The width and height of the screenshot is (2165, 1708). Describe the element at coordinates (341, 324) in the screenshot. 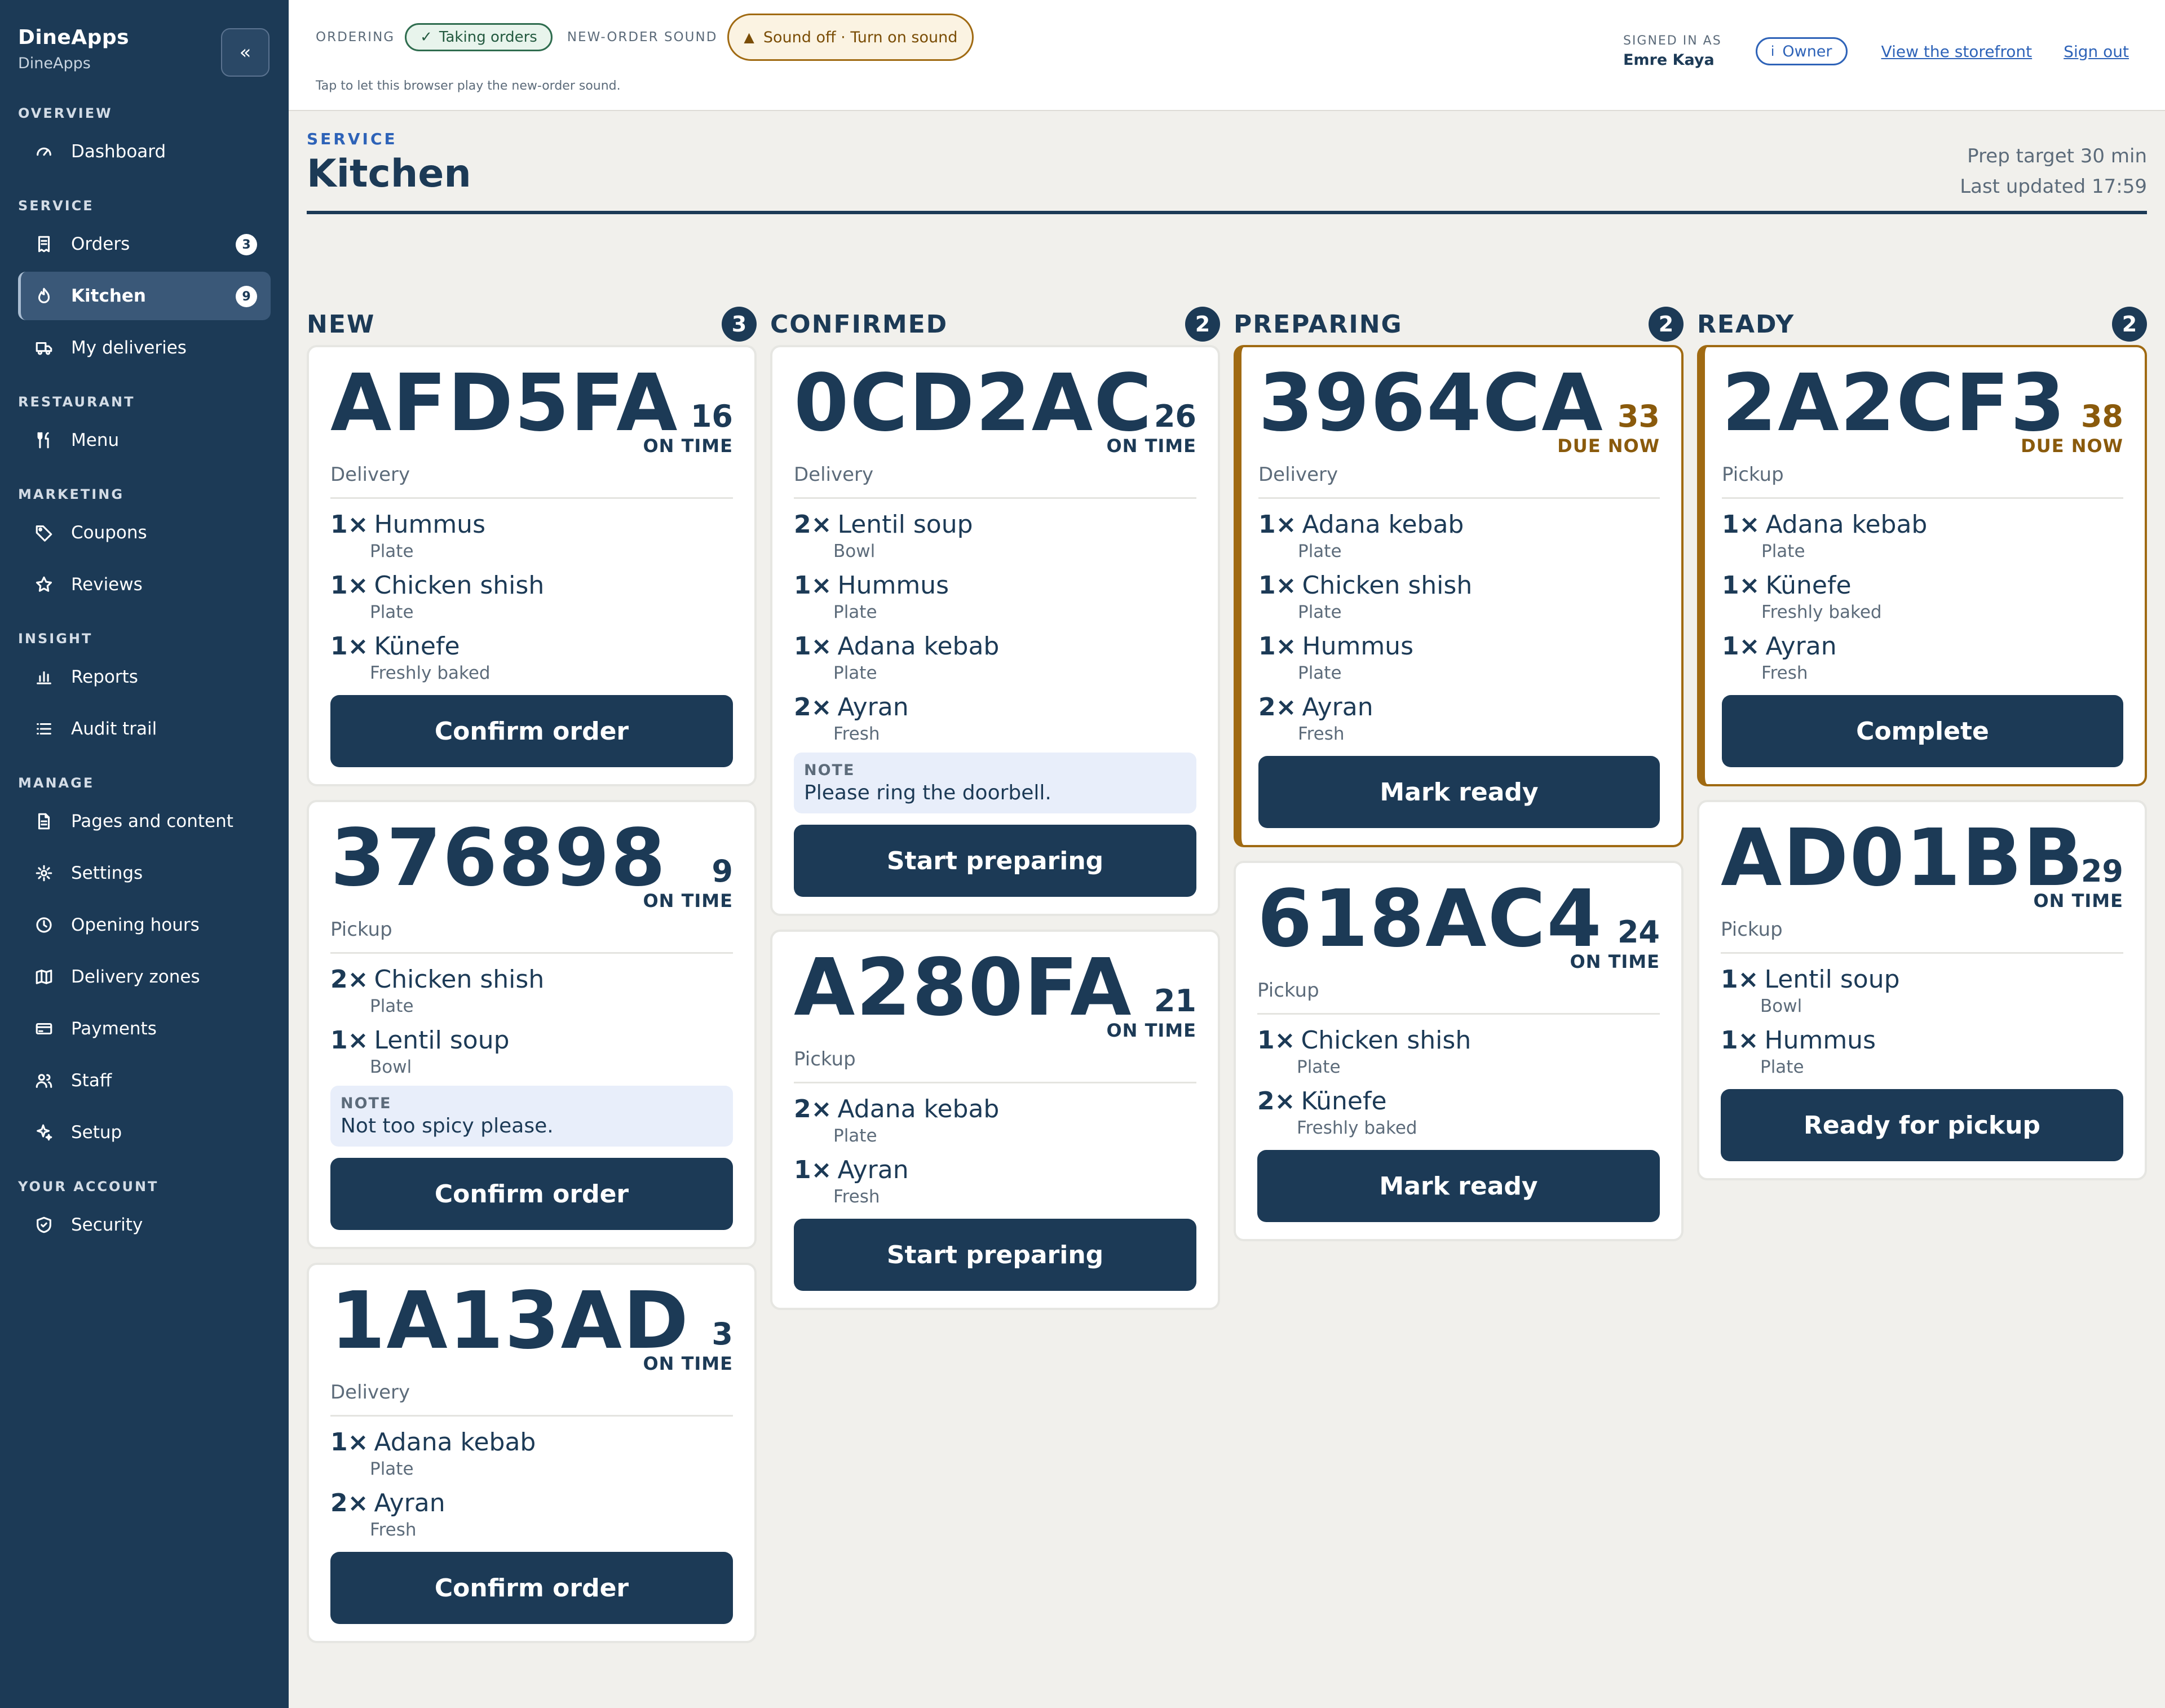

I see `column-title: NEW` at that location.